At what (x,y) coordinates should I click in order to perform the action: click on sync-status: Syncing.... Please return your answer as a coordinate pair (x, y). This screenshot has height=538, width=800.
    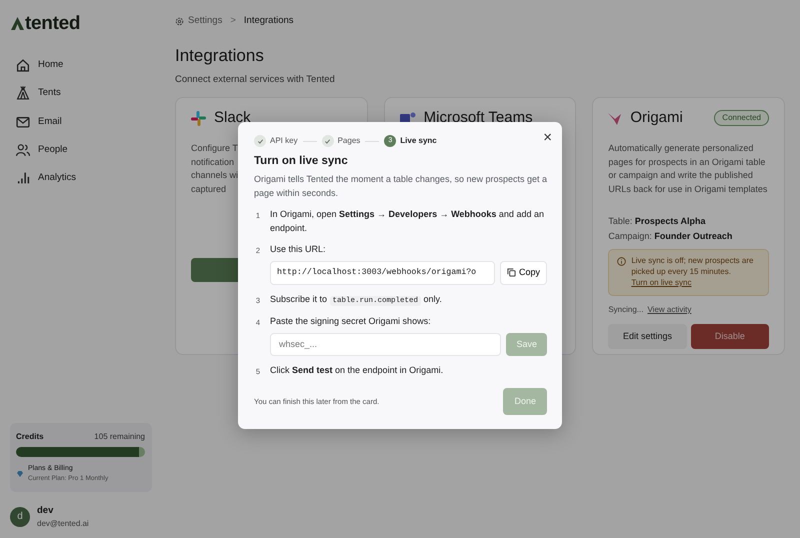
    Looking at the image, I should click on (626, 310).